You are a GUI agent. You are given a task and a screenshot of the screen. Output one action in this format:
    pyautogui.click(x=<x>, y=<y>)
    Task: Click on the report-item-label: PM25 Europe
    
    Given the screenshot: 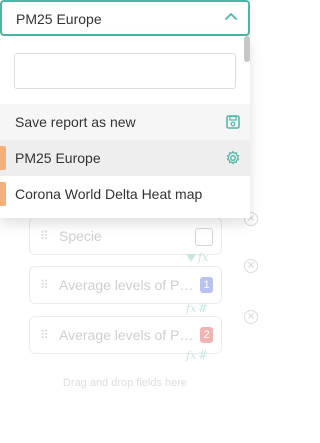 What is the action you would take?
    pyautogui.click(x=58, y=158)
    